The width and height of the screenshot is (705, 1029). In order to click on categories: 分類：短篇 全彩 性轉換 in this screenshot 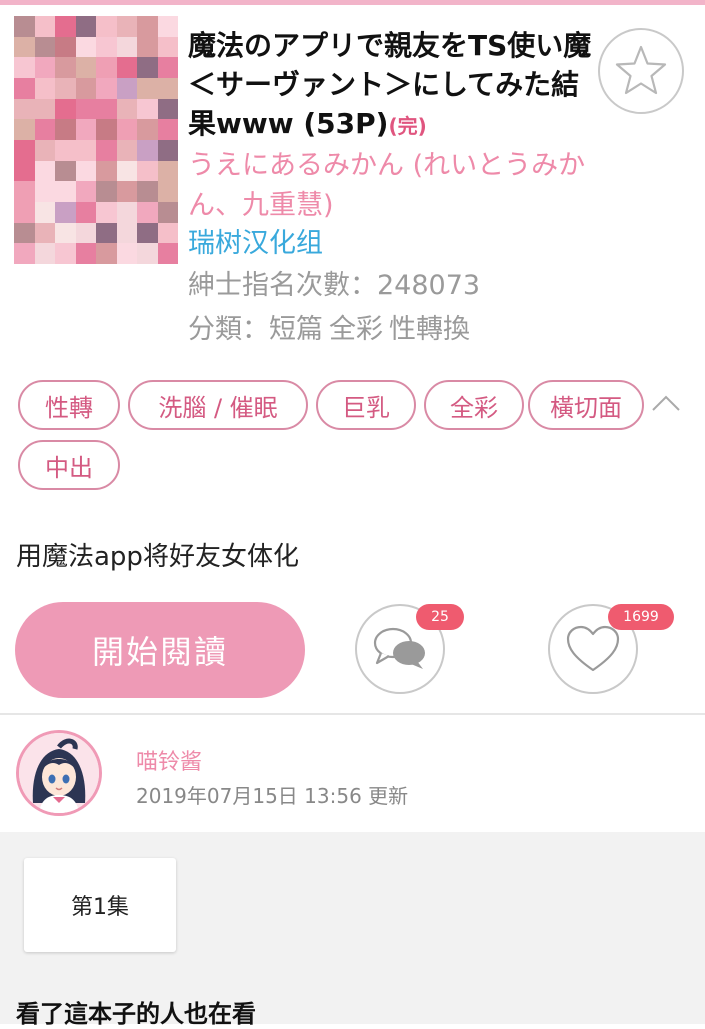, I will do `click(332, 330)`.